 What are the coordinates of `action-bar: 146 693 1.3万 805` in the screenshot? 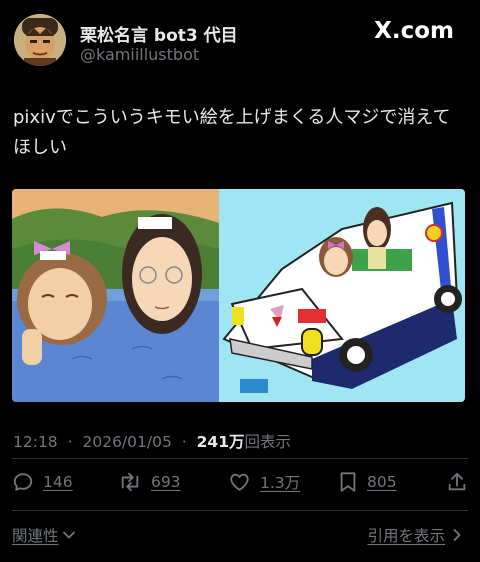 It's located at (240, 485).